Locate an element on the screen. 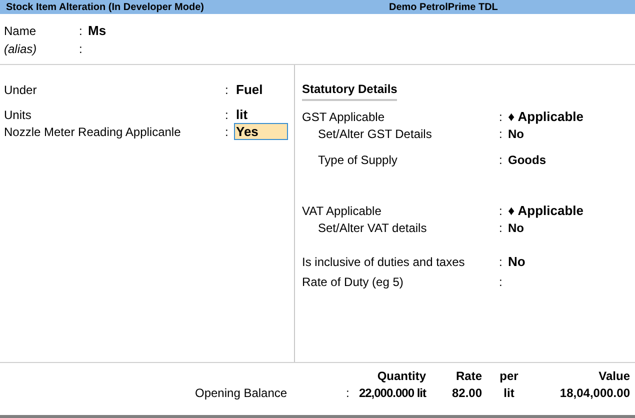  unit-value: lit is located at coordinates (509, 393).